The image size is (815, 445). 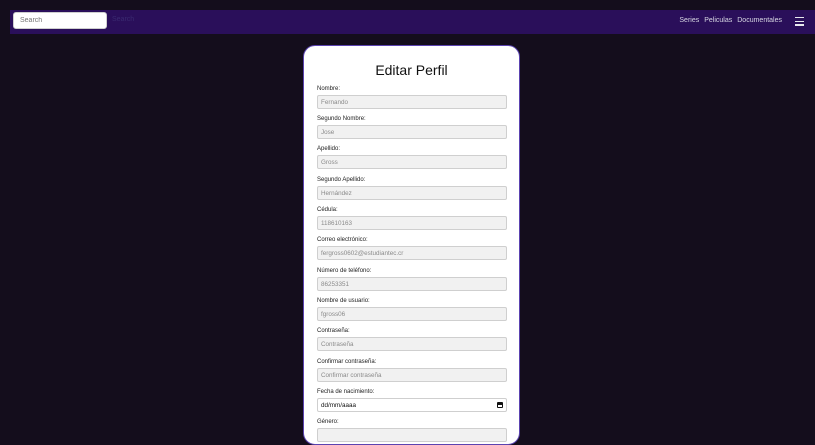 I want to click on birthdate-input: dd/mm/aaaa, so click(x=412, y=405).